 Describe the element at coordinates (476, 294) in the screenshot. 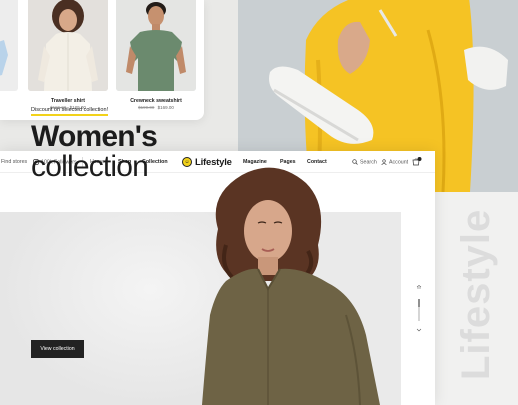

I see `watermark-text: Lifestyle` at that location.